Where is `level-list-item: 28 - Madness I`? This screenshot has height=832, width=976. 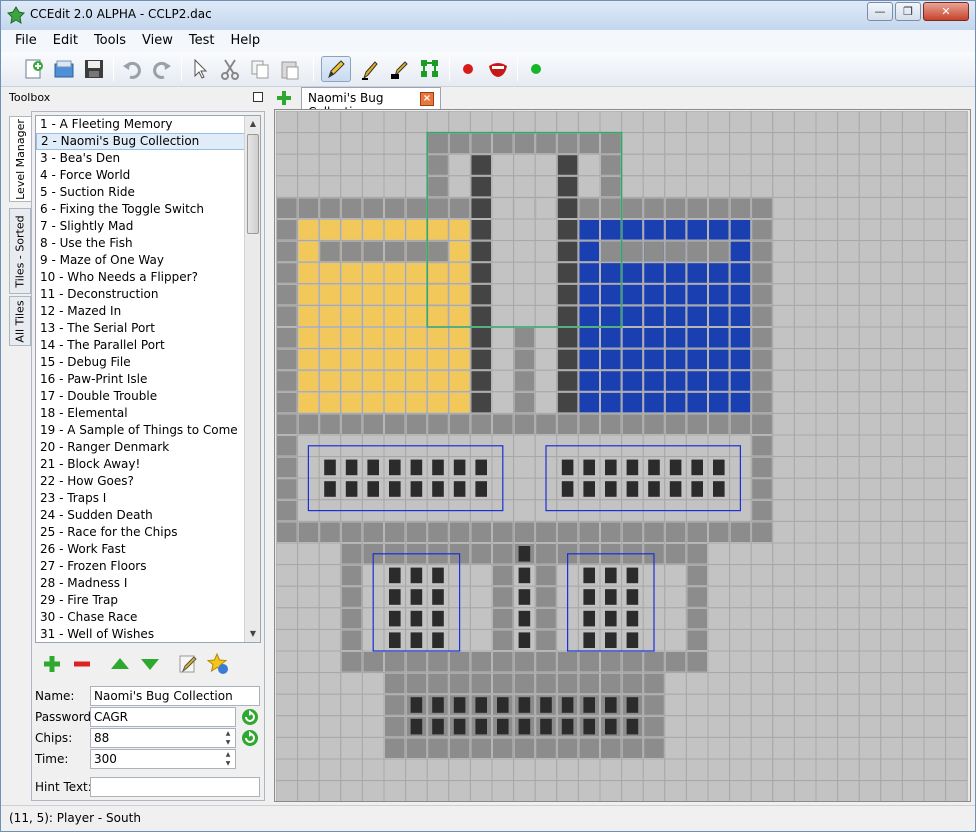
level-list-item: 28 - Madness I is located at coordinates (148, 583).